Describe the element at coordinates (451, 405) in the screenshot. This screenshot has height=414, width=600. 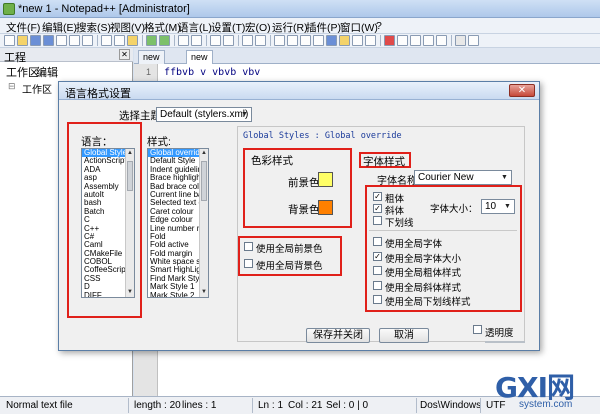
I see `eol-format: Dos\Windows` at that location.